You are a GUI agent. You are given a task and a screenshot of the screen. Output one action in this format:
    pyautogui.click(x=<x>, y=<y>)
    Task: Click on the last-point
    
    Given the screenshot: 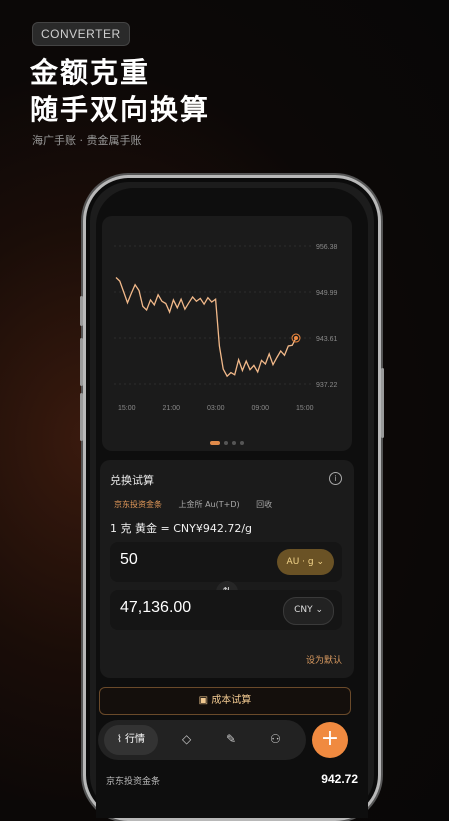 What is the action you would take?
    pyautogui.click(x=296, y=338)
    